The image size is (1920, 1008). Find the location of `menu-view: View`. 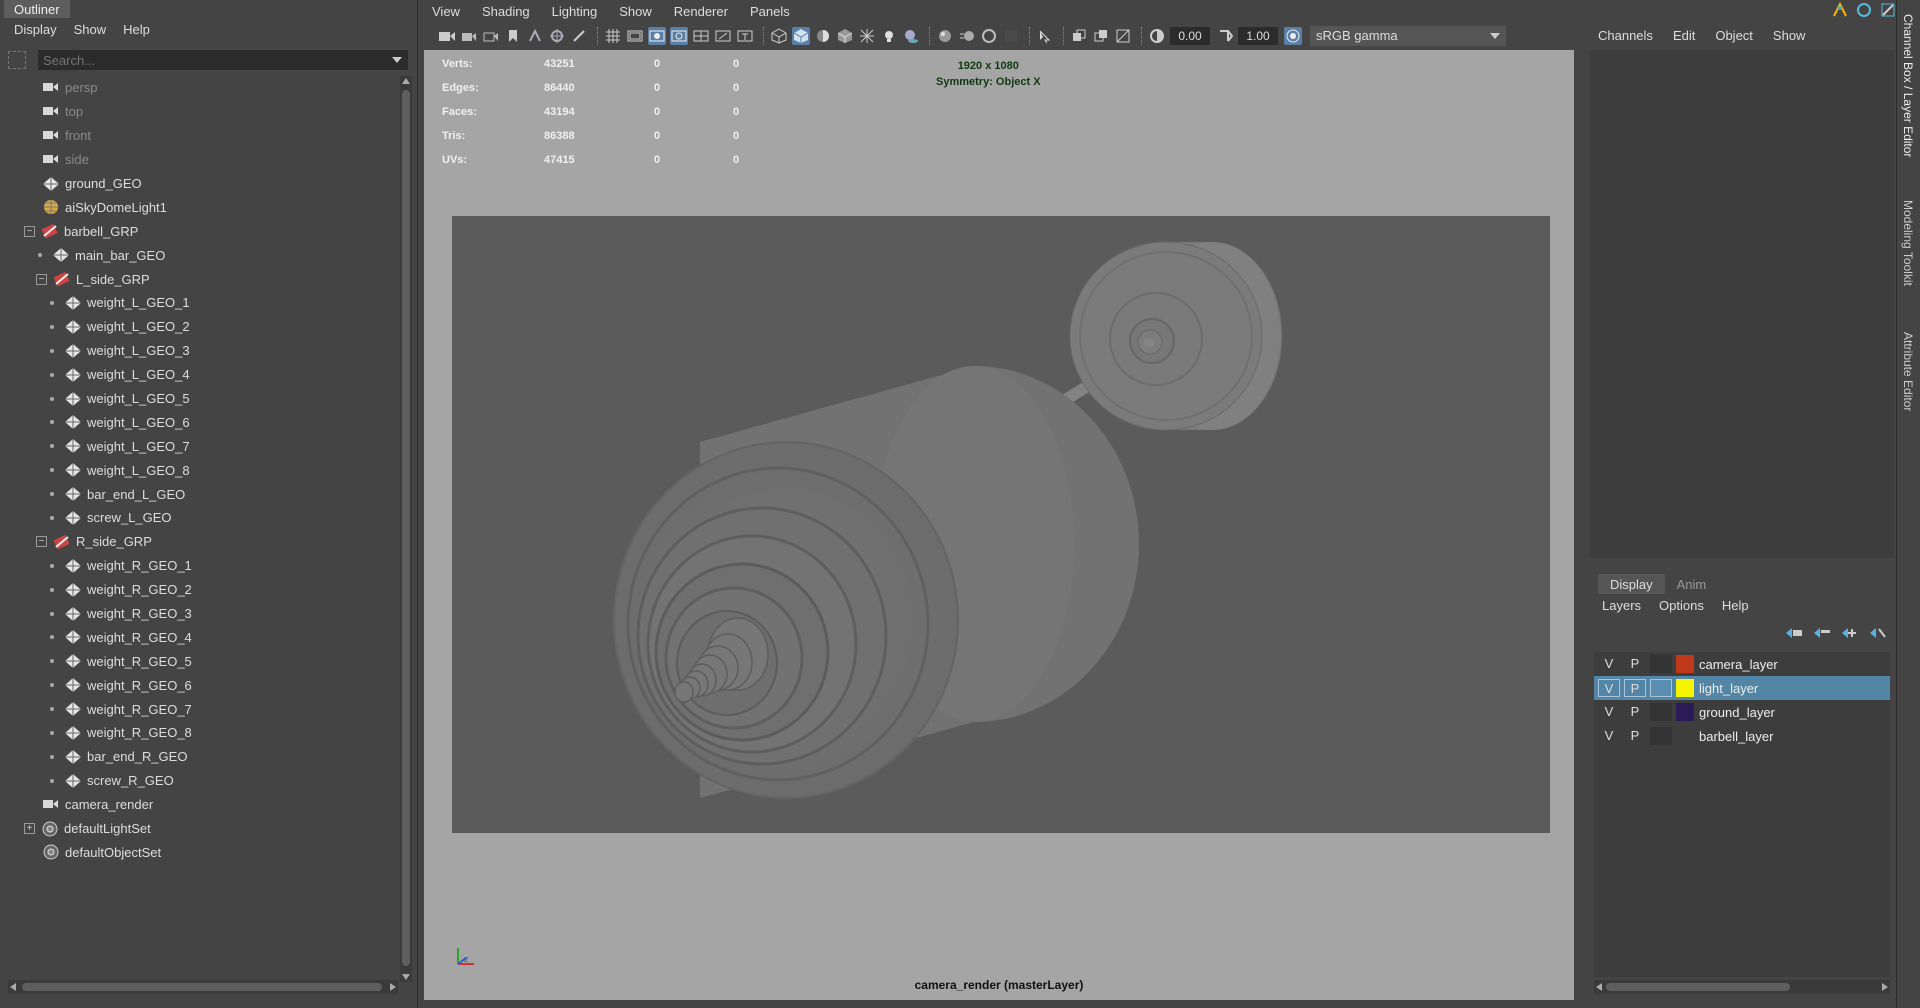

menu-view: View is located at coordinates (446, 11).